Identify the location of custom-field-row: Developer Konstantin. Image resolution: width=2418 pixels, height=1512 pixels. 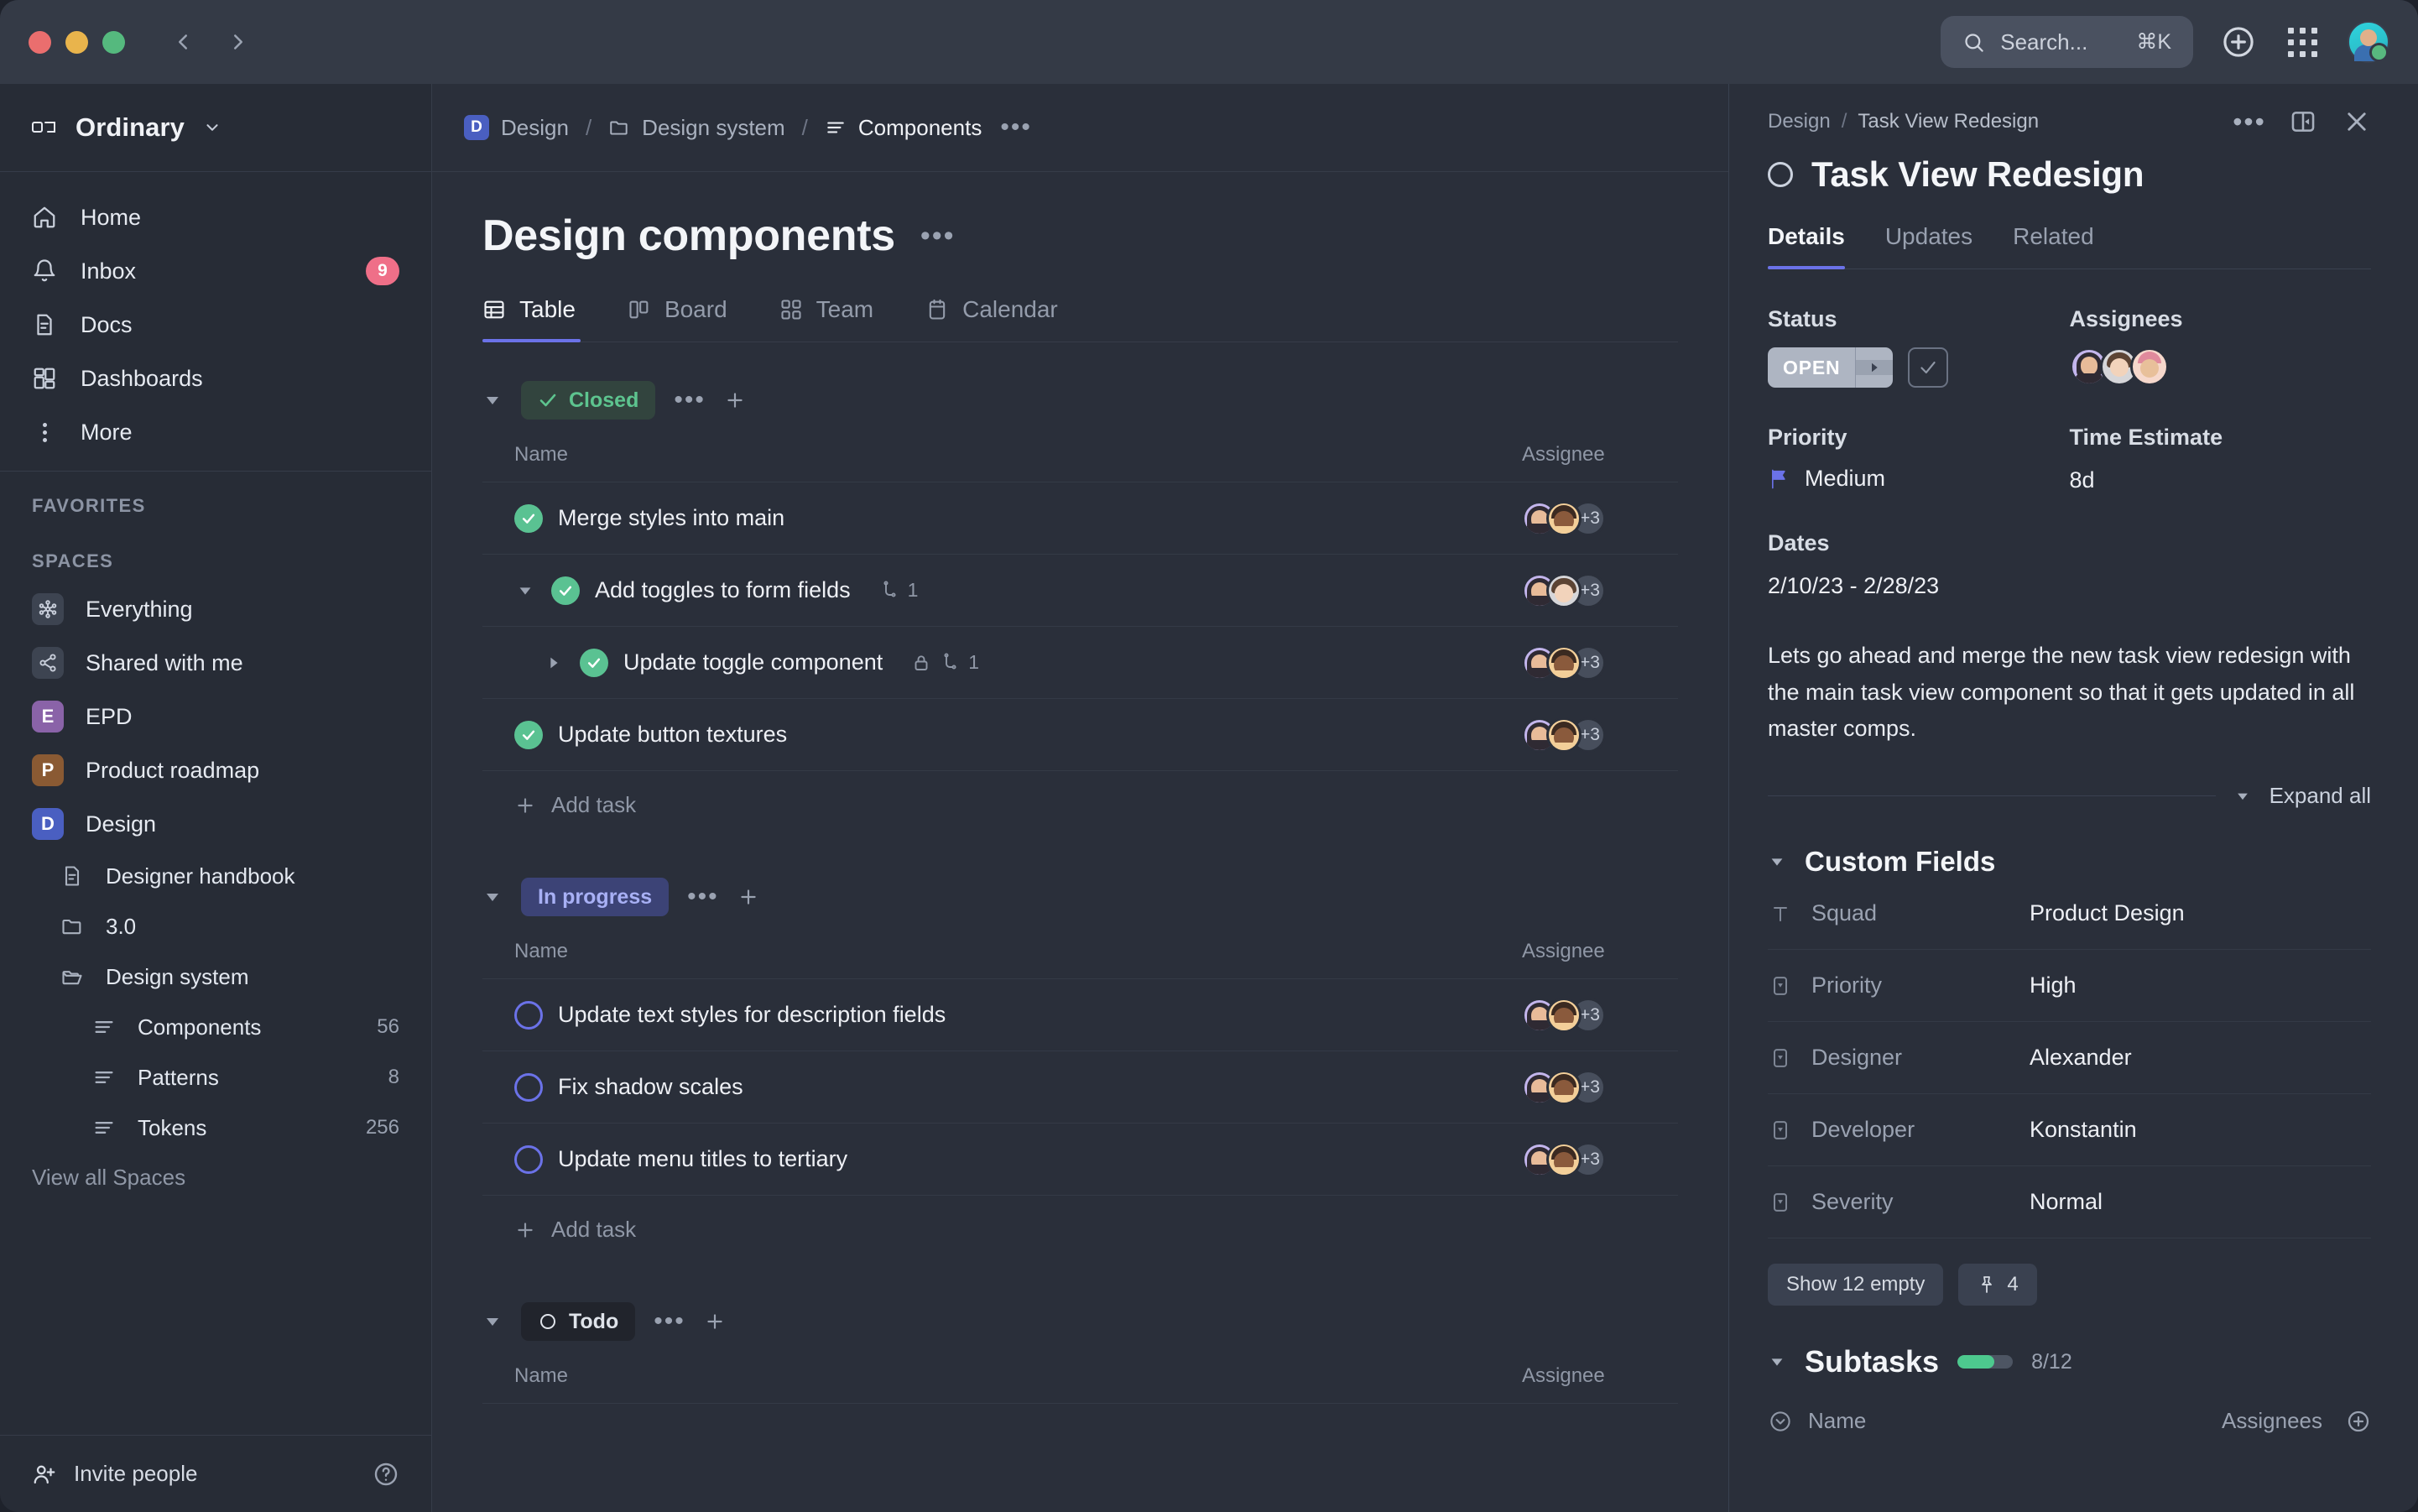
(2070, 1130).